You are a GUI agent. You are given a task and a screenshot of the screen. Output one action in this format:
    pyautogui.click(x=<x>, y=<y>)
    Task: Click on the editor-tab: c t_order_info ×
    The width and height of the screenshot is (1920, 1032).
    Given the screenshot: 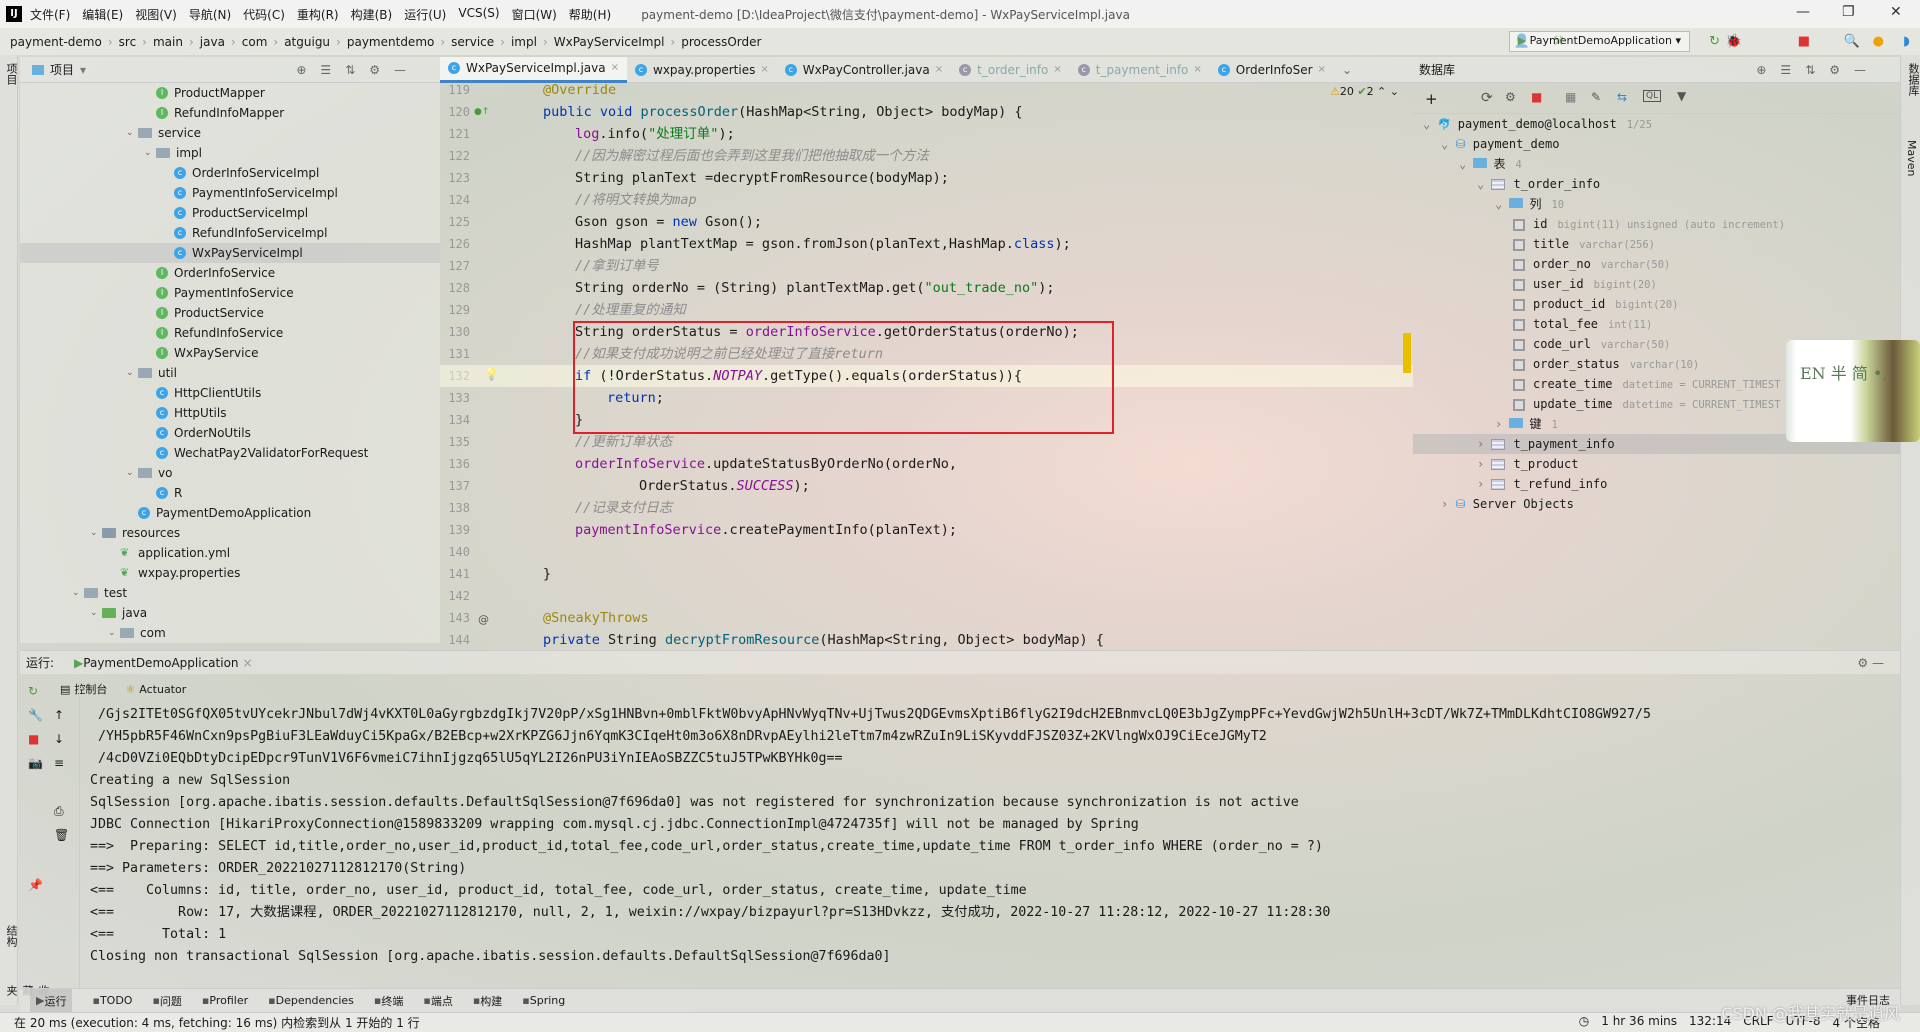 What is the action you would take?
    pyautogui.click(x=1010, y=70)
    